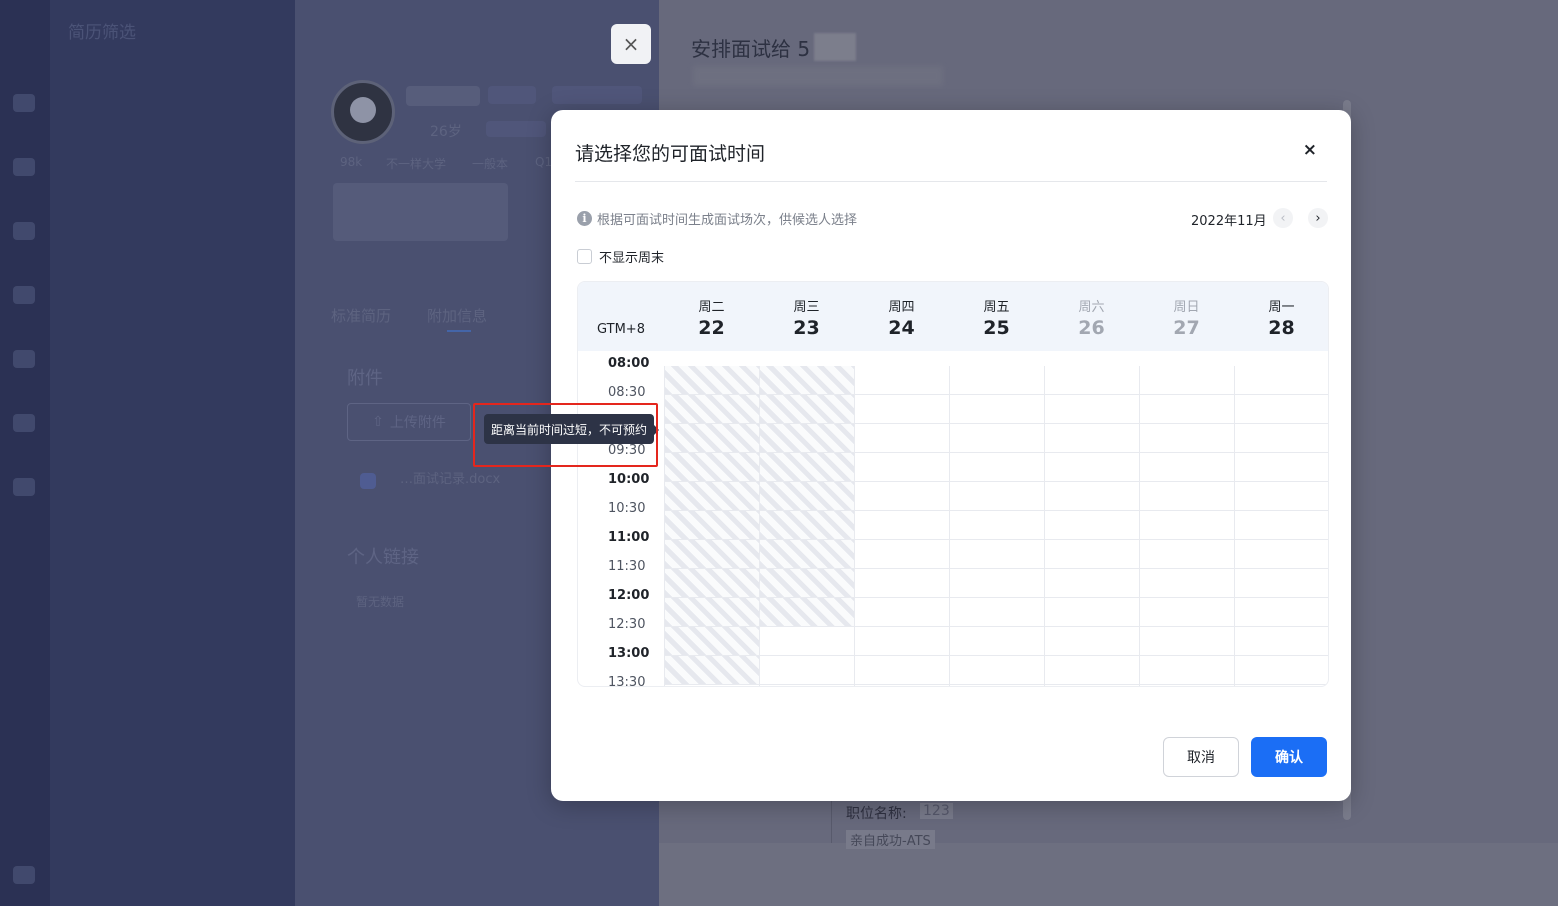  I want to click on attachments-title: 附件, so click(365, 378).